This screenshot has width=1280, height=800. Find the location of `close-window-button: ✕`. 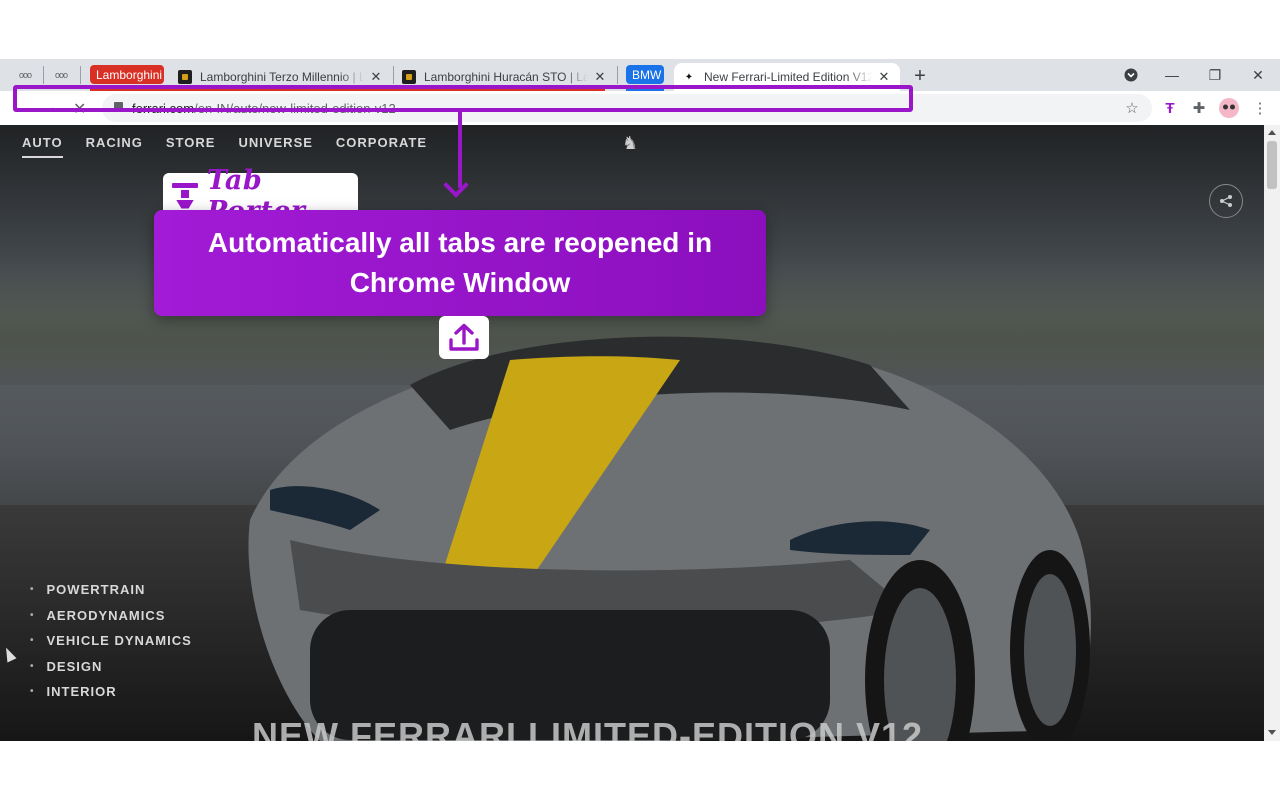

close-window-button: ✕ is located at coordinates (1258, 75).